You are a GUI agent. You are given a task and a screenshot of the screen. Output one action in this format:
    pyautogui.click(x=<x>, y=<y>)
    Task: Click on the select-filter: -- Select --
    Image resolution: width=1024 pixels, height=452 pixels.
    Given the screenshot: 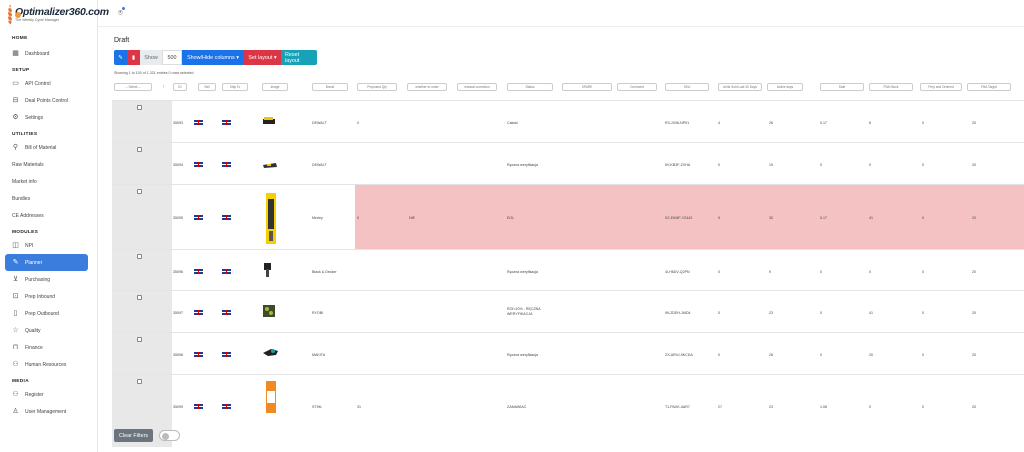 What is the action you would take?
    pyautogui.click(x=133, y=87)
    